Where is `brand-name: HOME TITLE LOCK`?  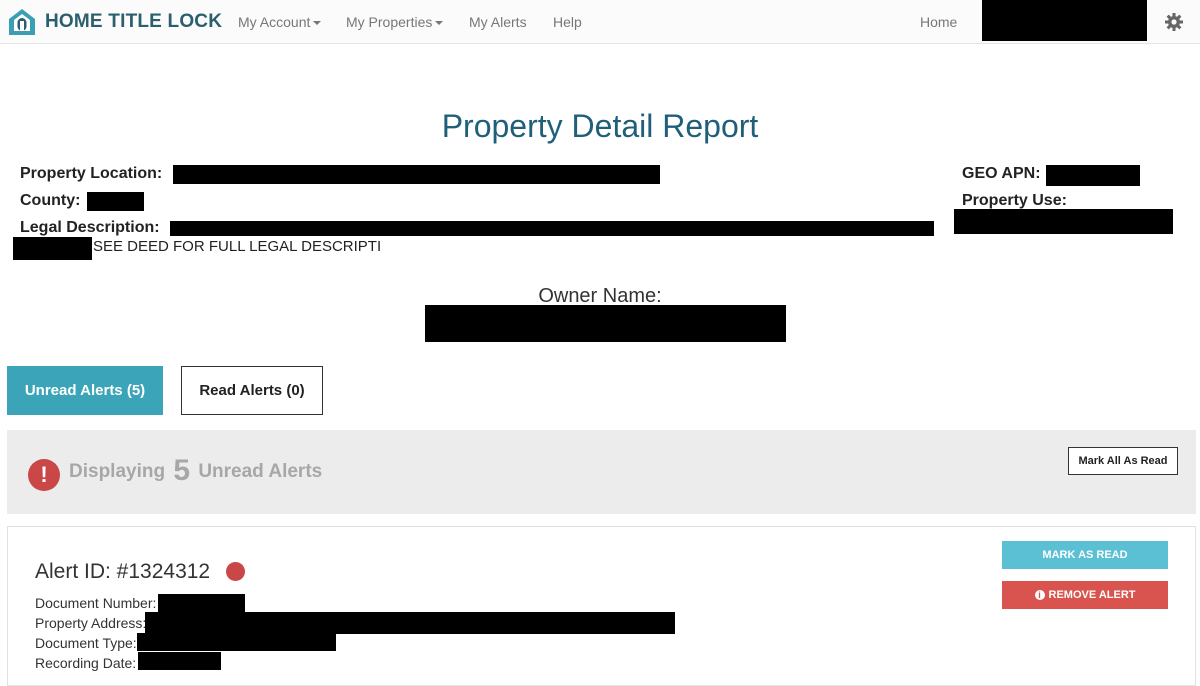 brand-name: HOME TITLE LOCK is located at coordinates (134, 21).